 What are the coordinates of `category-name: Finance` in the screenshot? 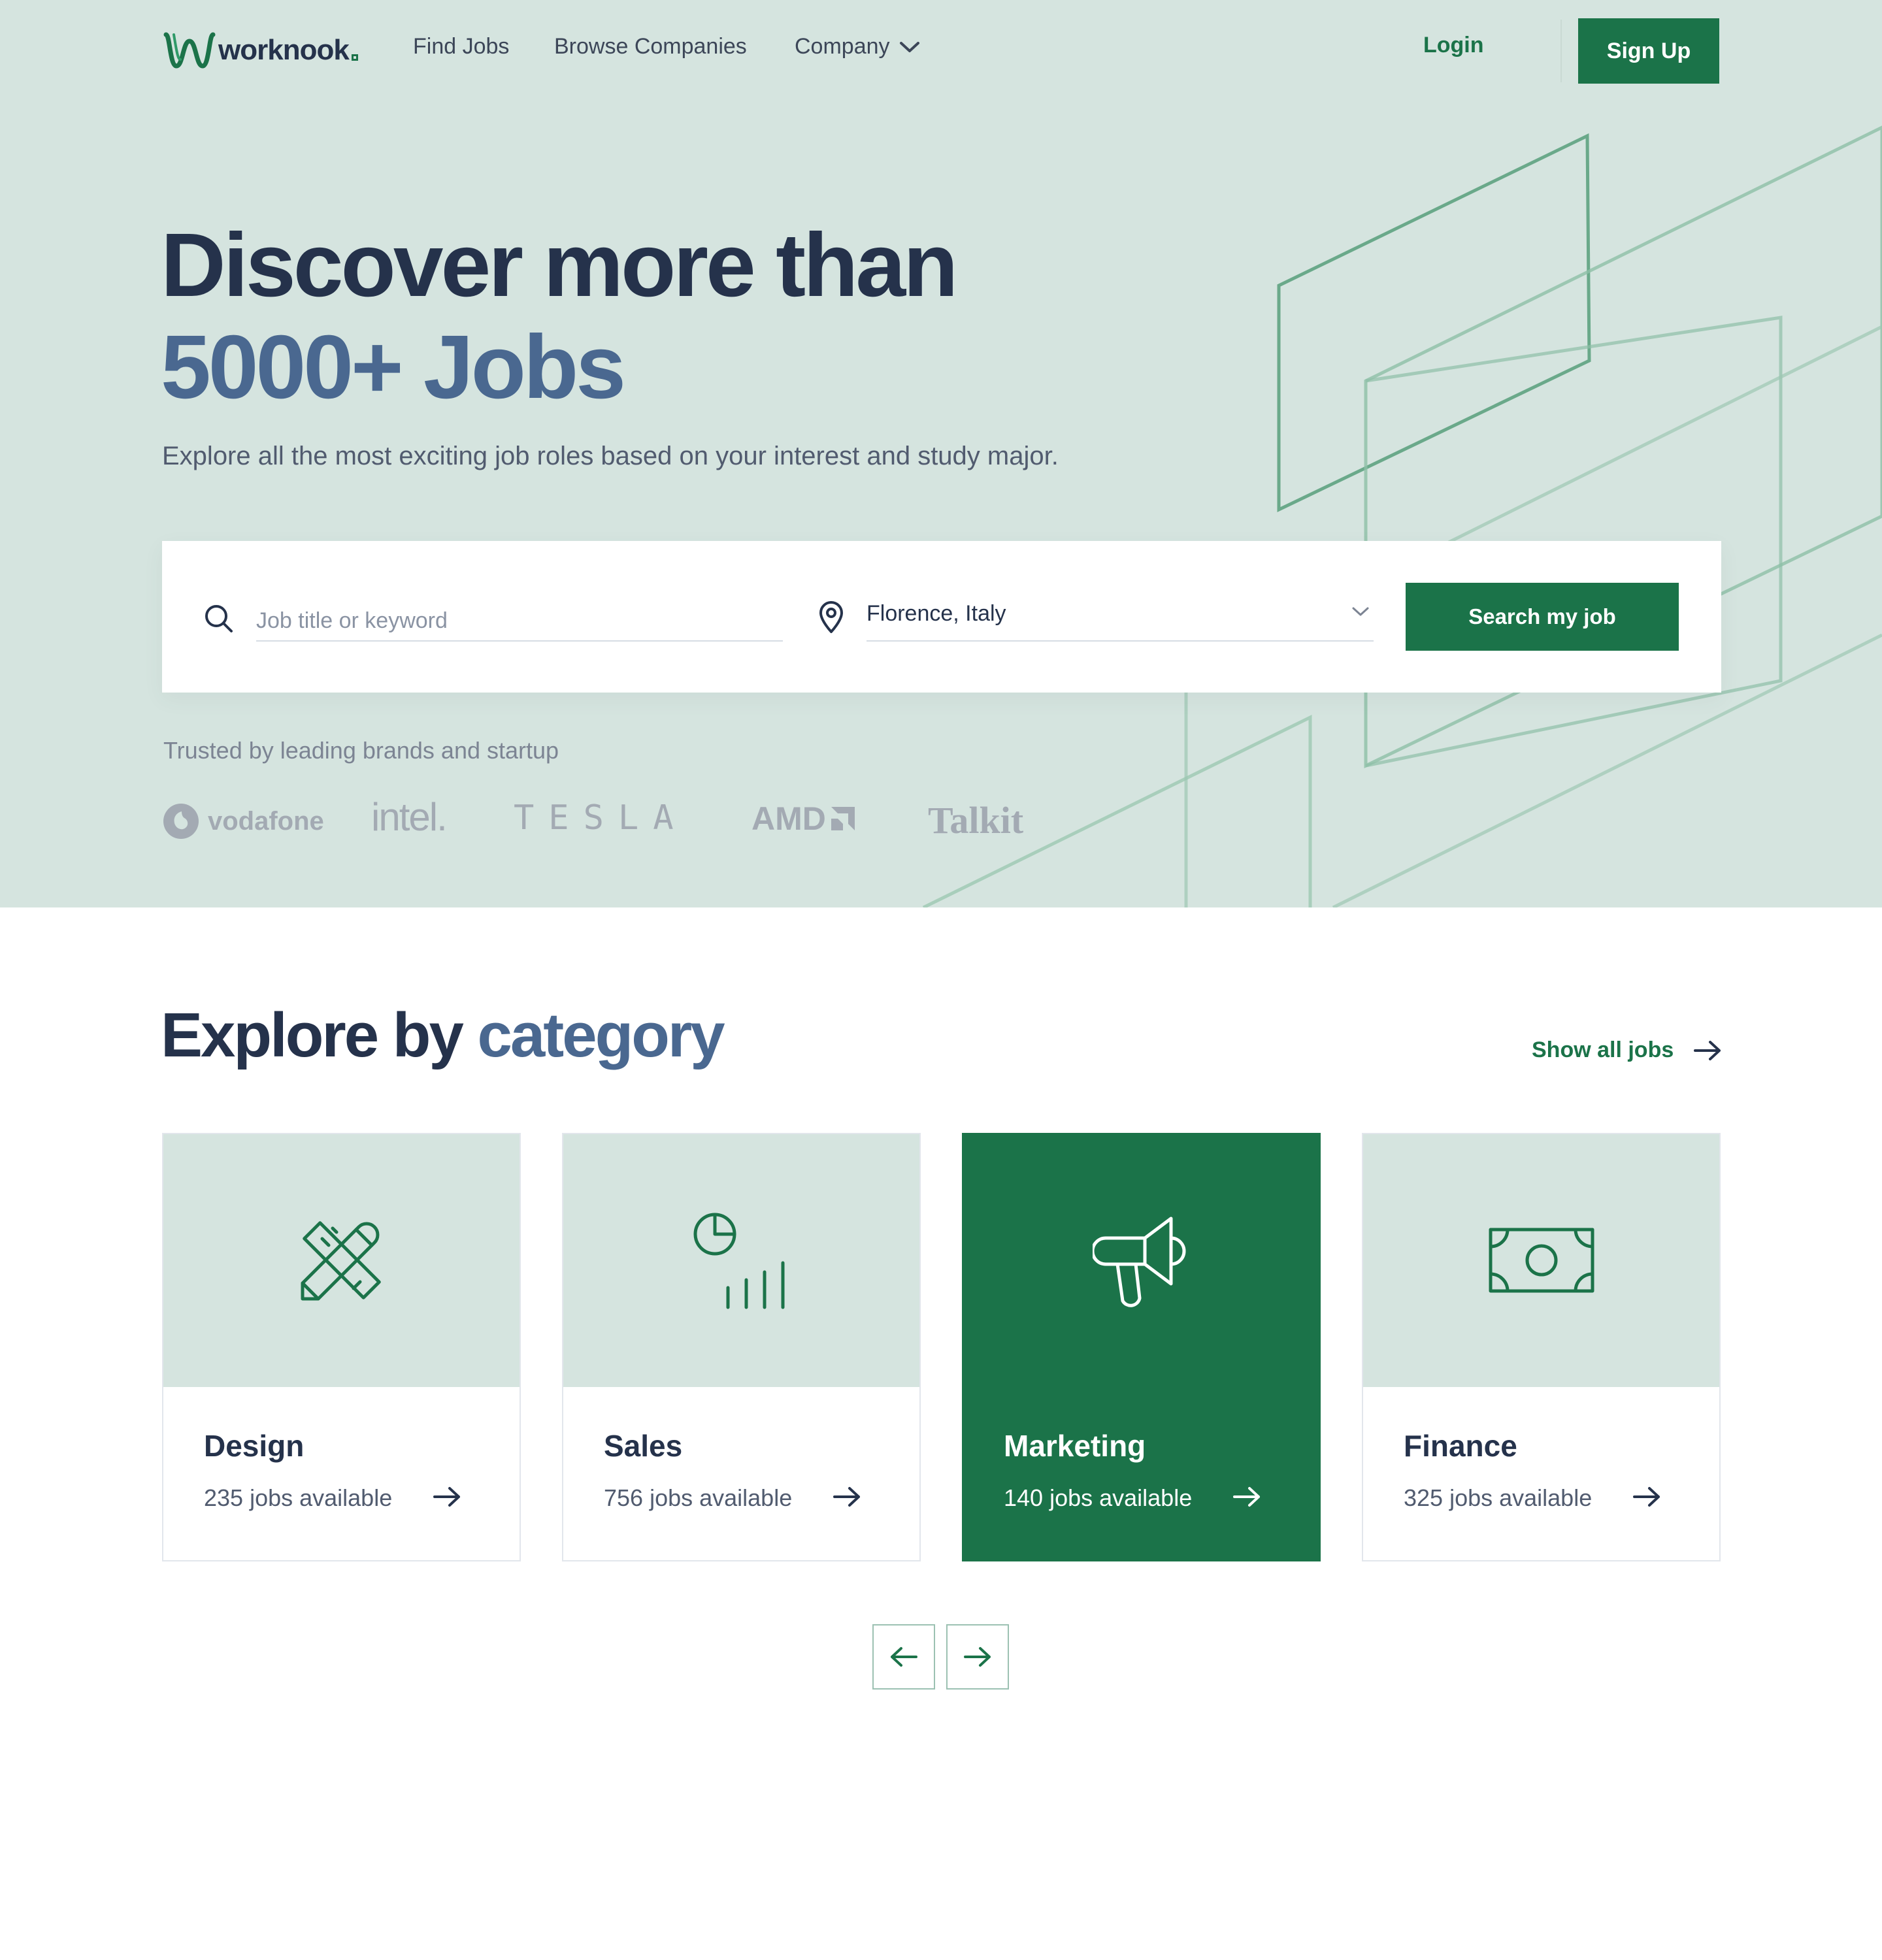 It's located at (1460, 1446).